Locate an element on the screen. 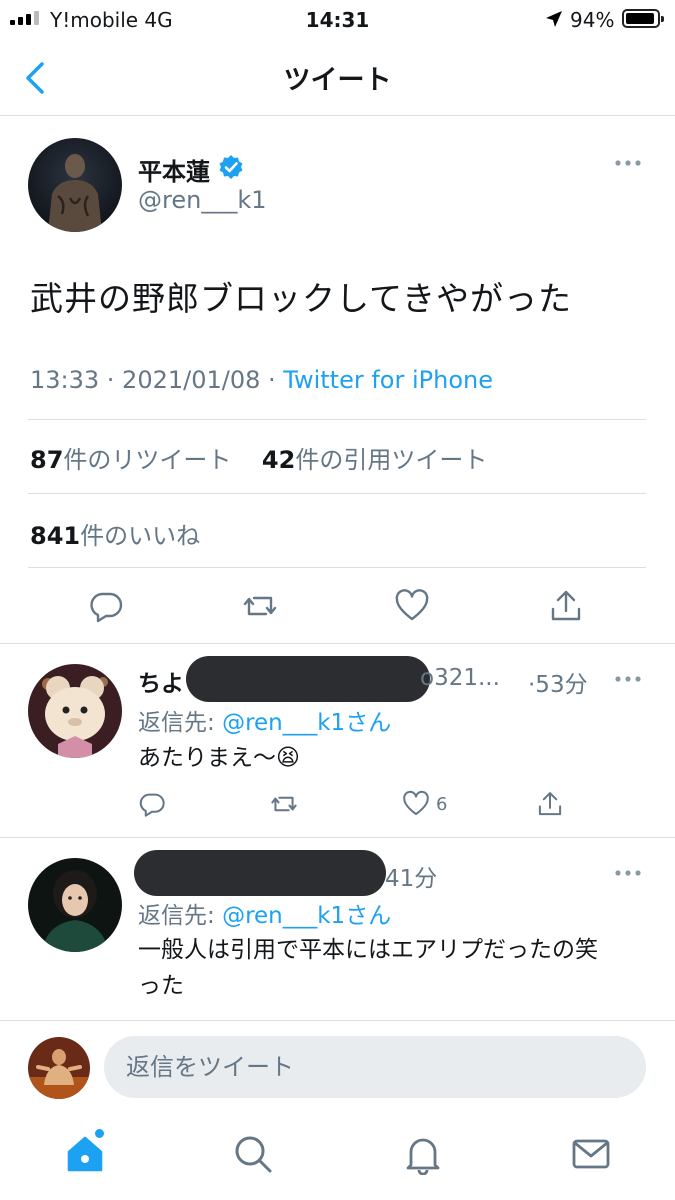 Image resolution: width=675 pixels, height=1200 pixels. retweets-stat: 87件のリツイート is located at coordinates (130, 460).